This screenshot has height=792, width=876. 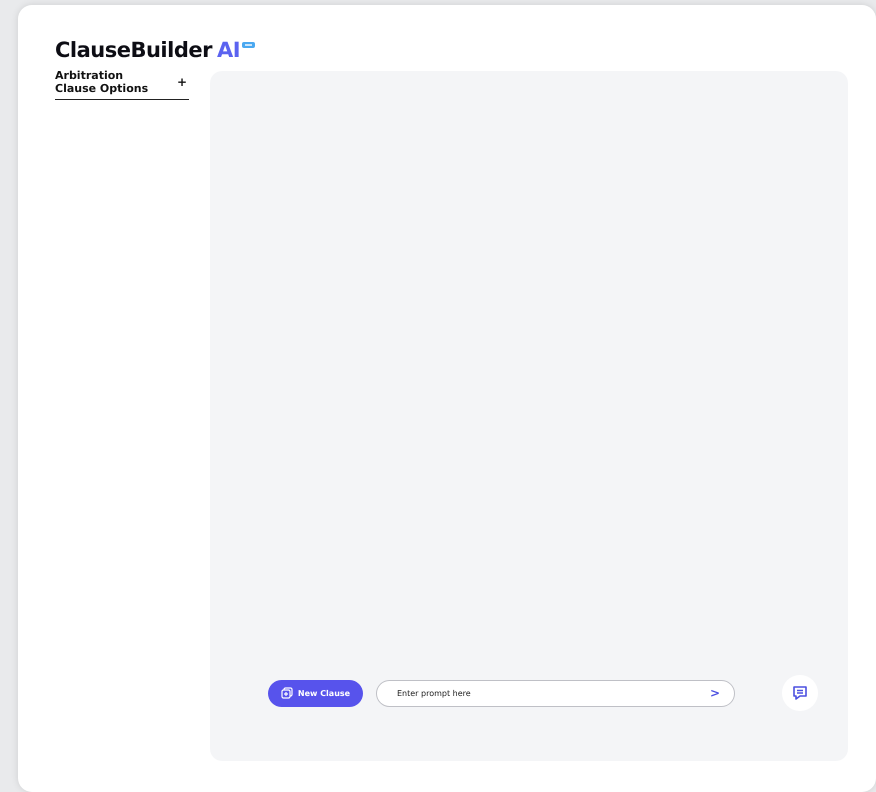 What do you see at coordinates (249, 45) in the screenshot?
I see `tag-icon` at bounding box center [249, 45].